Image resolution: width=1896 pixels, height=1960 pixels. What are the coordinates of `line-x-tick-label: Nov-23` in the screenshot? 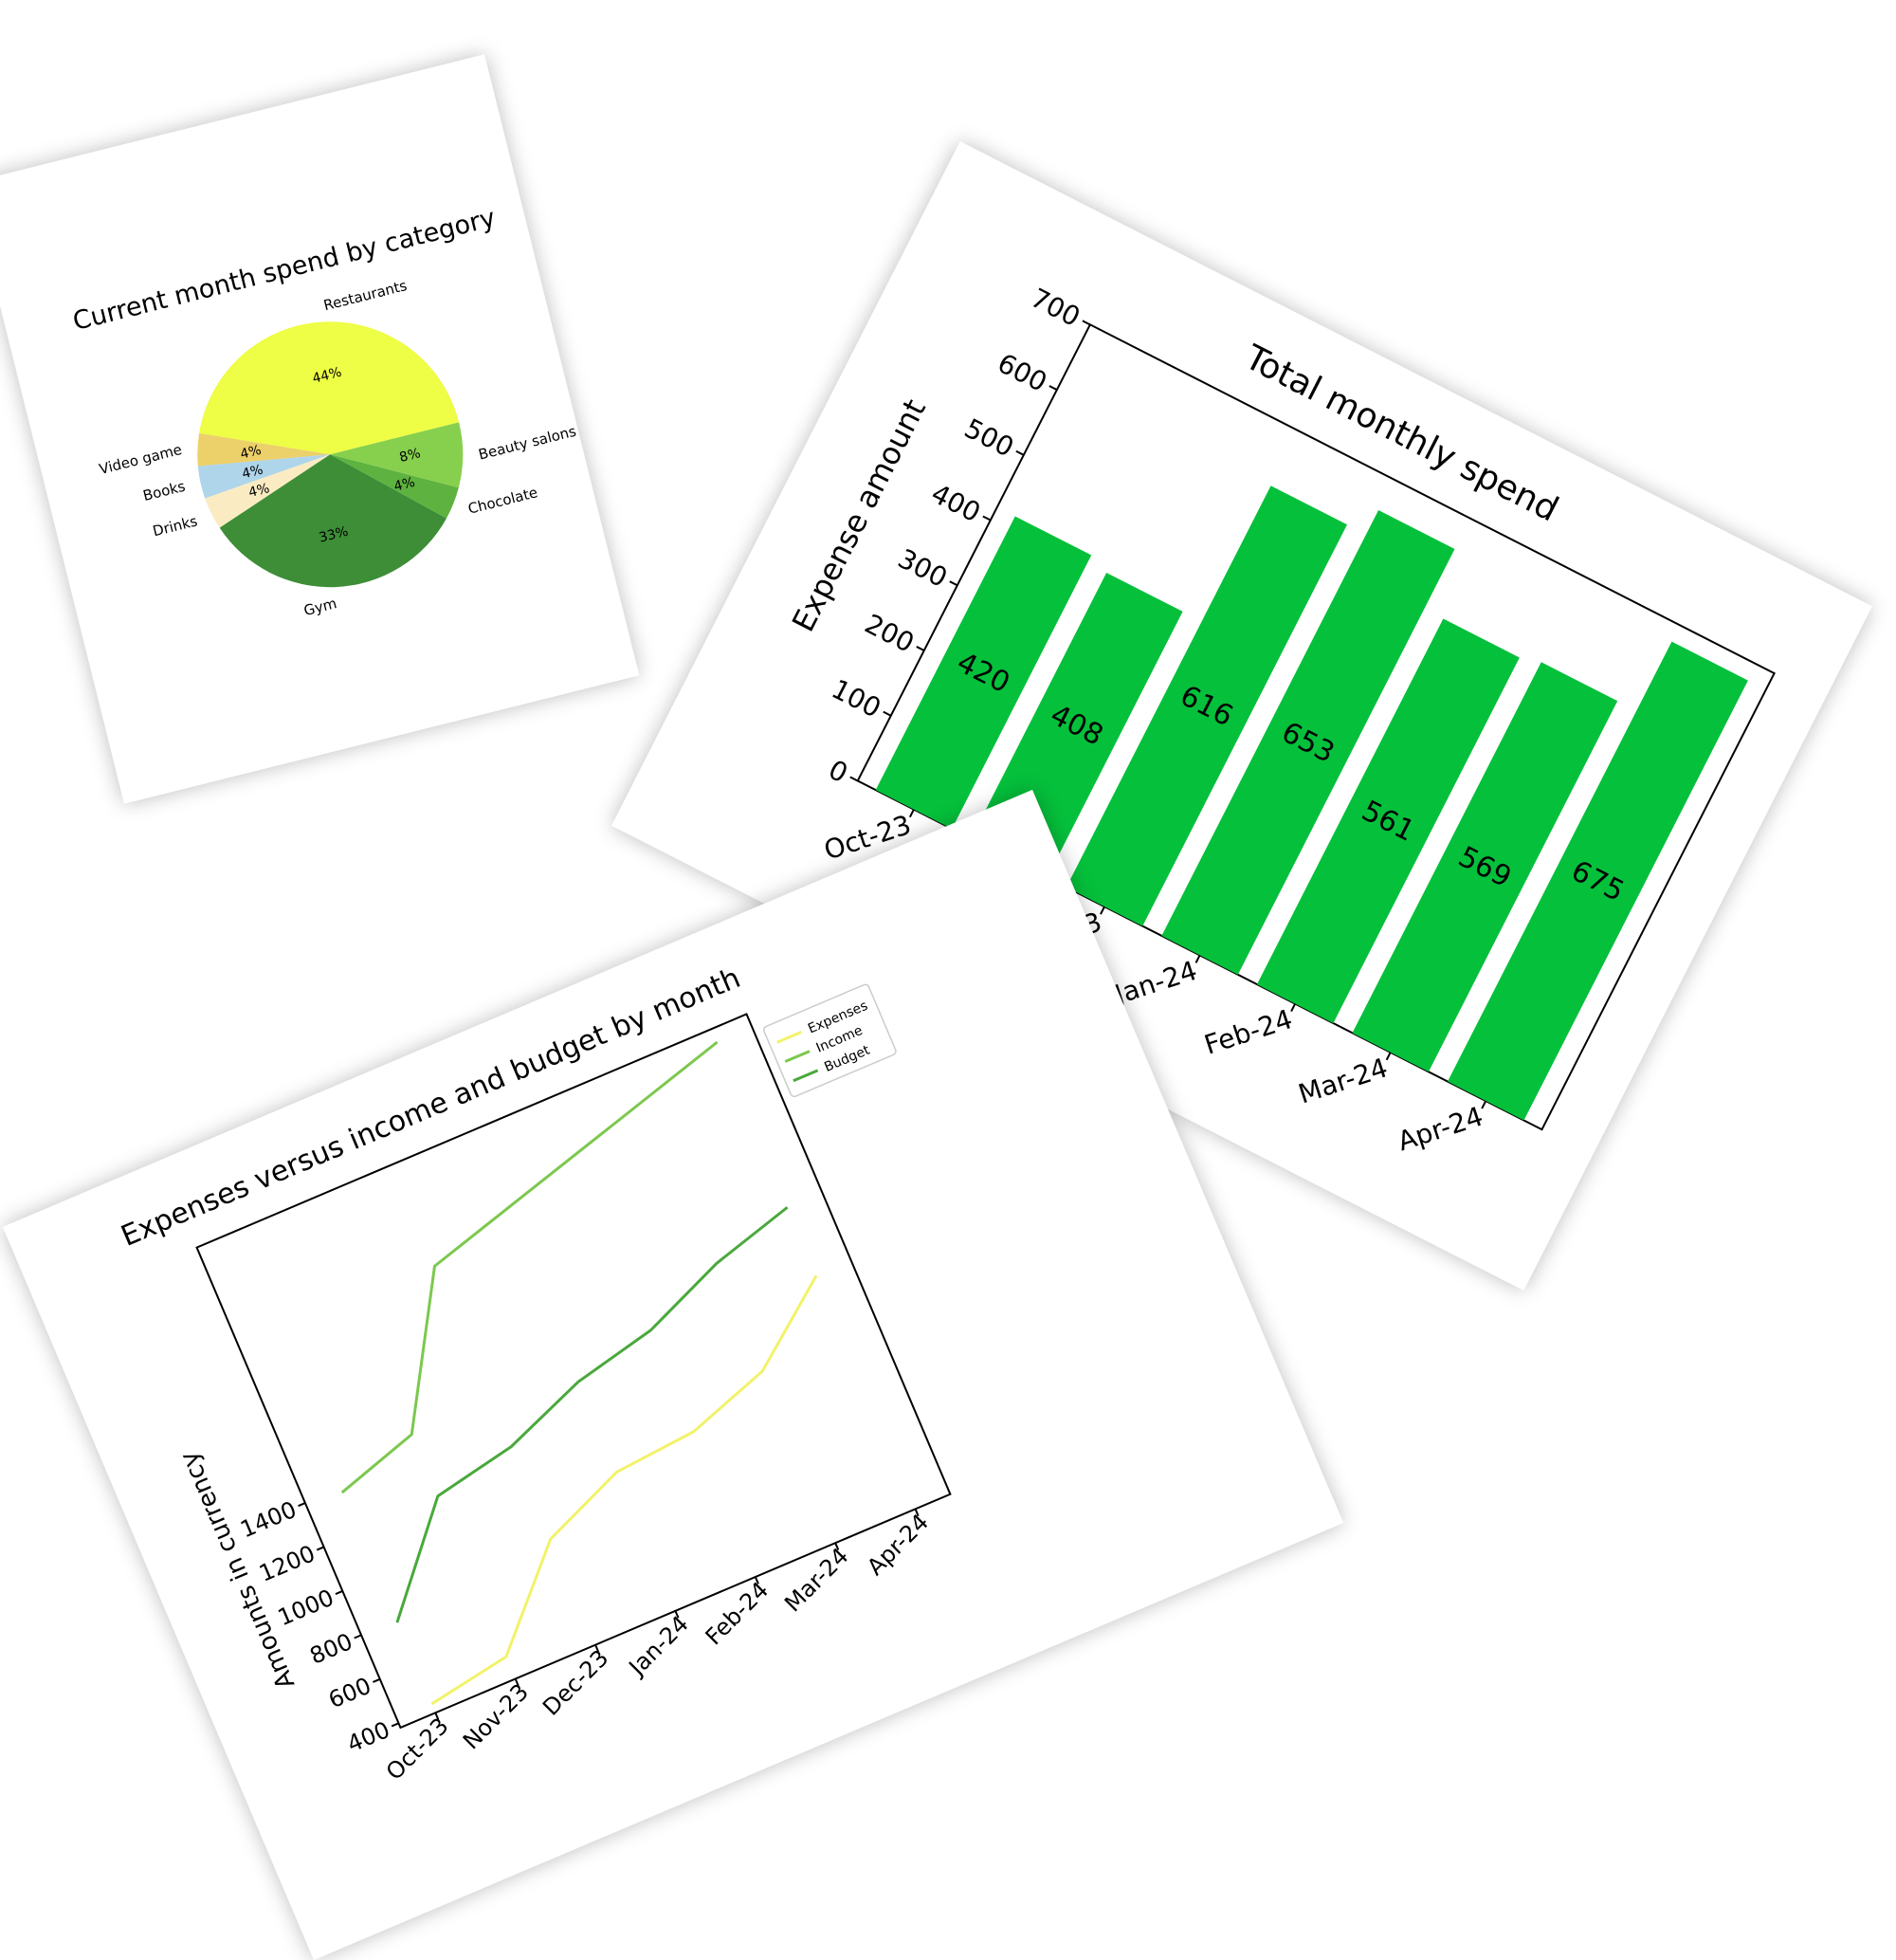 It's located at (496, 1716).